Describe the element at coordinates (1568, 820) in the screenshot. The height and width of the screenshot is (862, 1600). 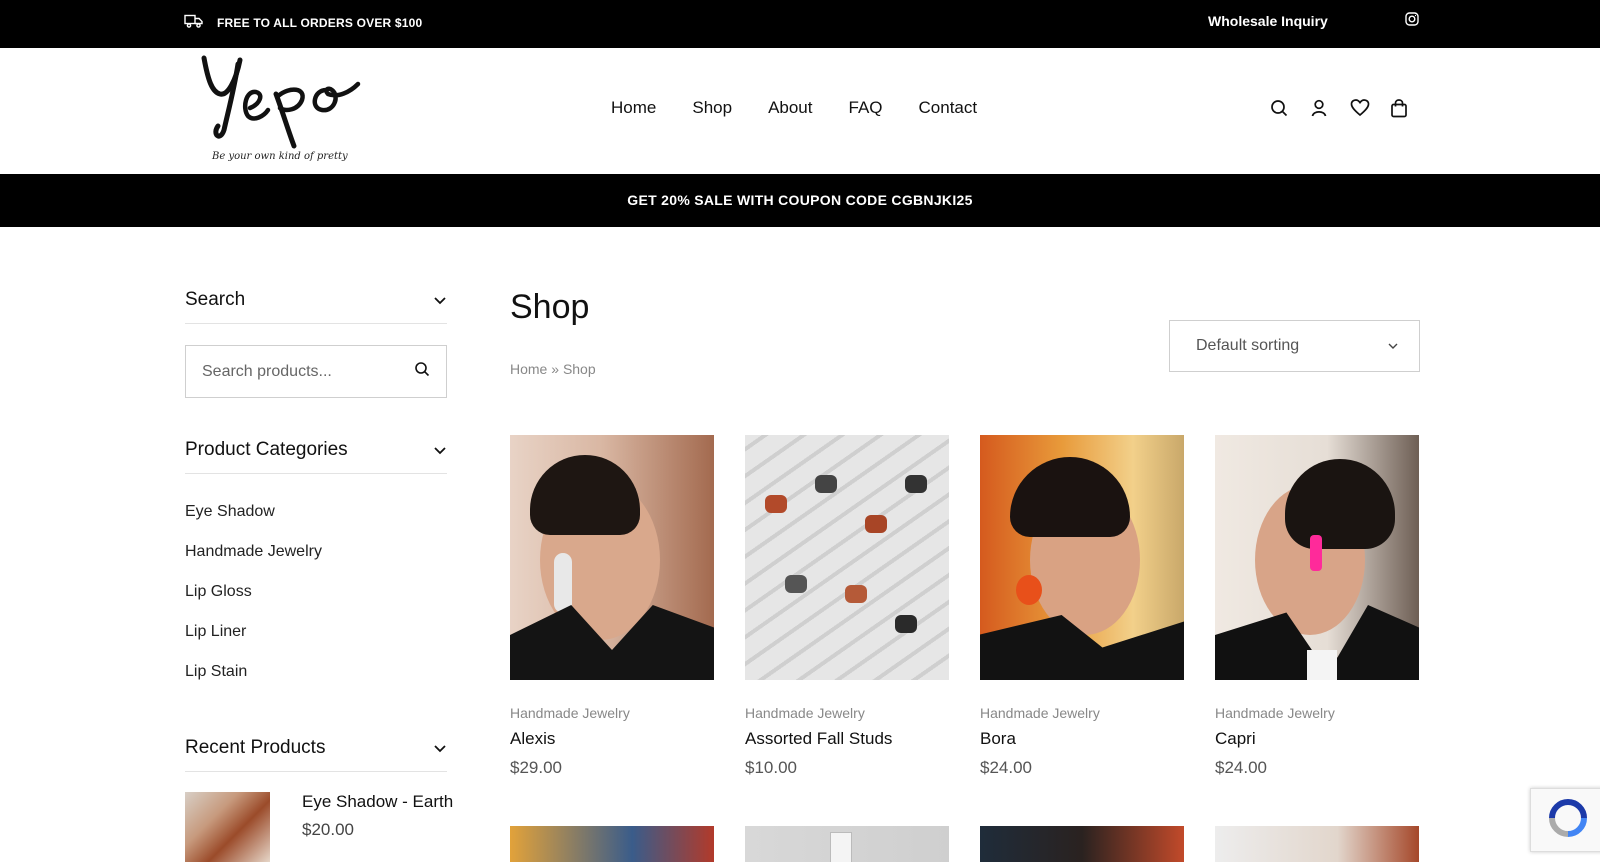
I see `recaptcha-icon` at that location.